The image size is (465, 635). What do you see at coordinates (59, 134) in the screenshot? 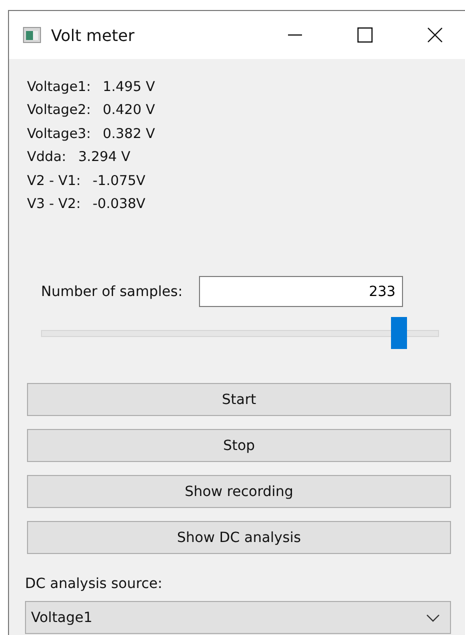
I see `reading-label: Voltage3:` at bounding box center [59, 134].